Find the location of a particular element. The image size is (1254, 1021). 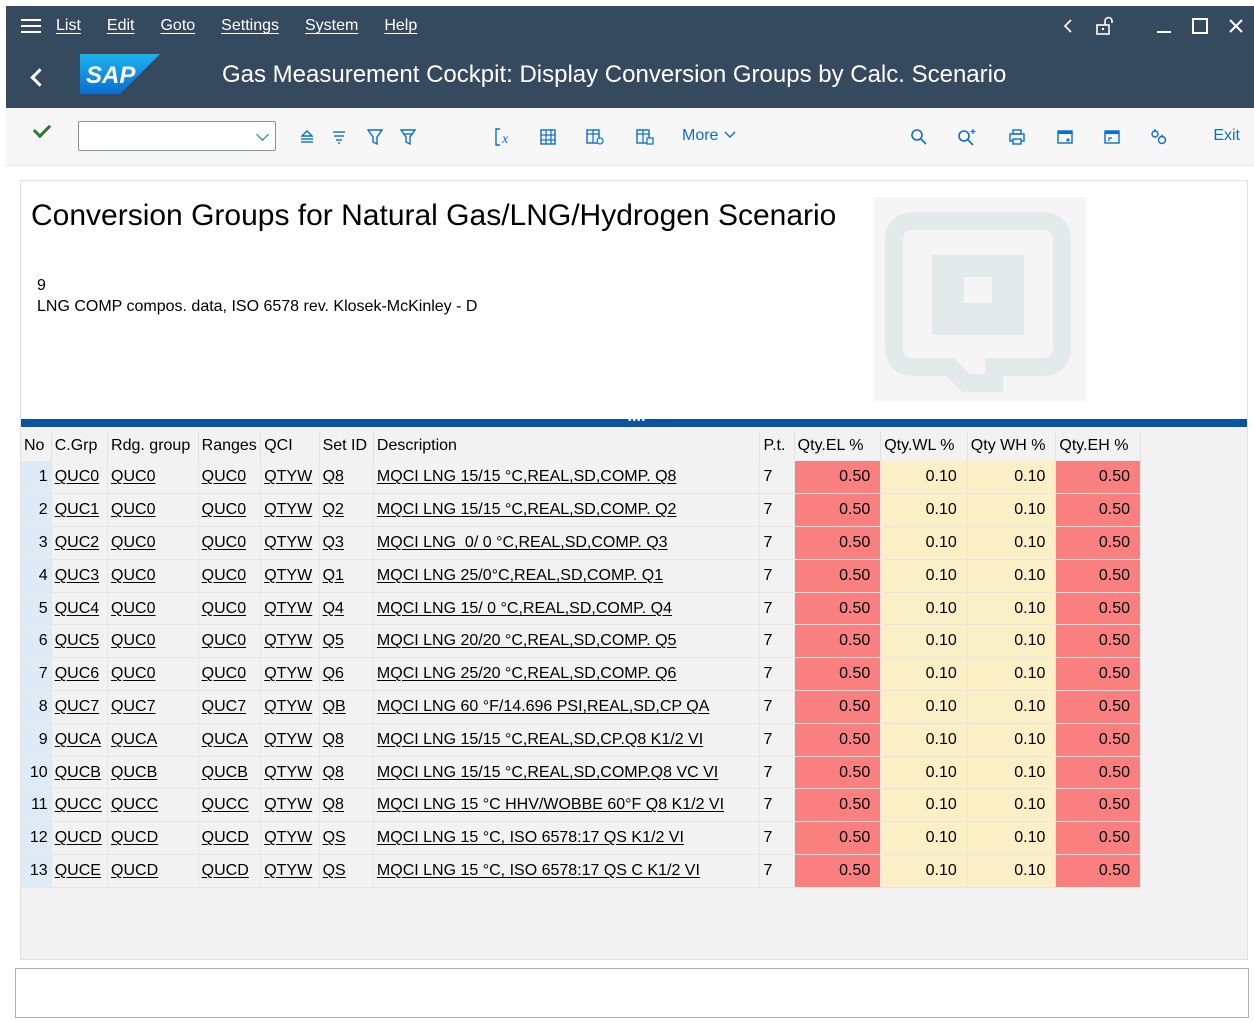

close-icon is located at coordinates (1236, 26).